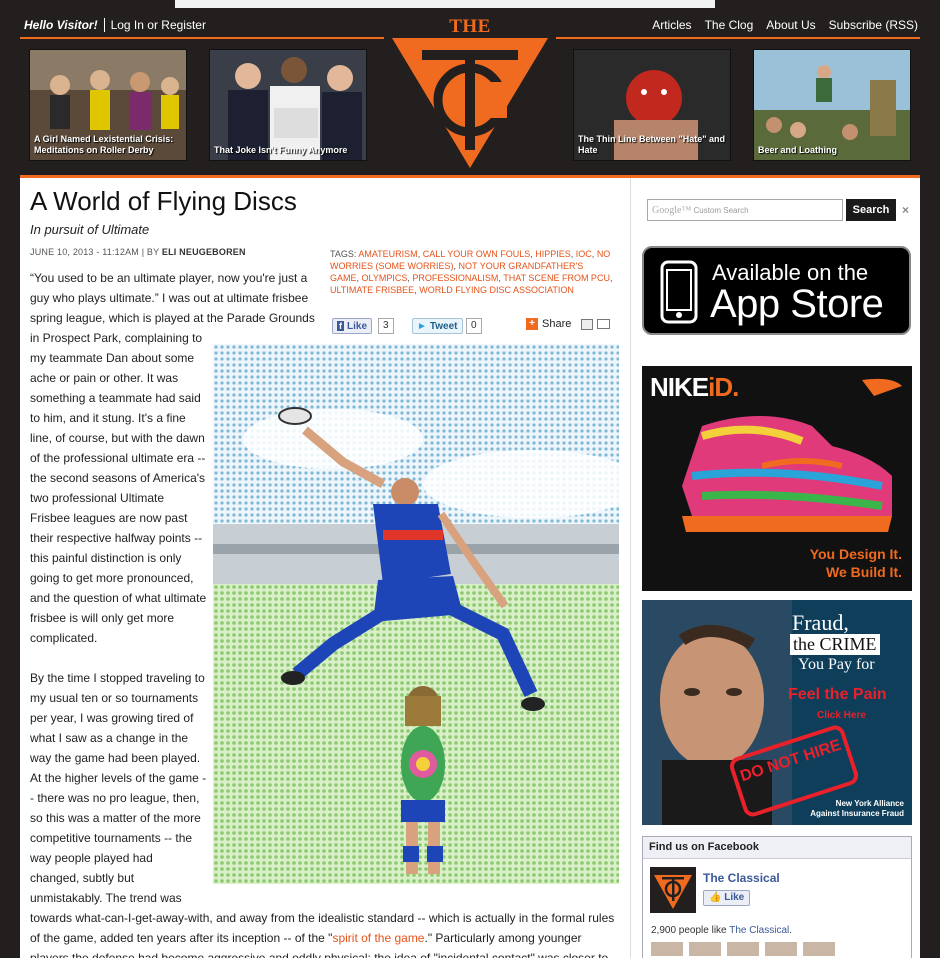 This screenshot has height=958, width=940. What do you see at coordinates (158, 25) in the screenshot?
I see `login-link: Log In or Register` at bounding box center [158, 25].